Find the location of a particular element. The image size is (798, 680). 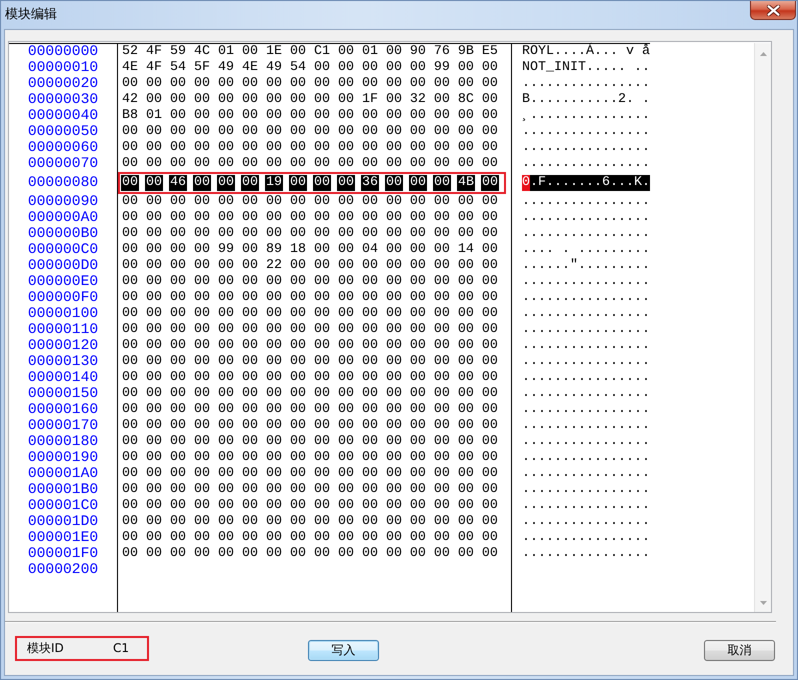

selected-byte: 46 is located at coordinates (178, 183).